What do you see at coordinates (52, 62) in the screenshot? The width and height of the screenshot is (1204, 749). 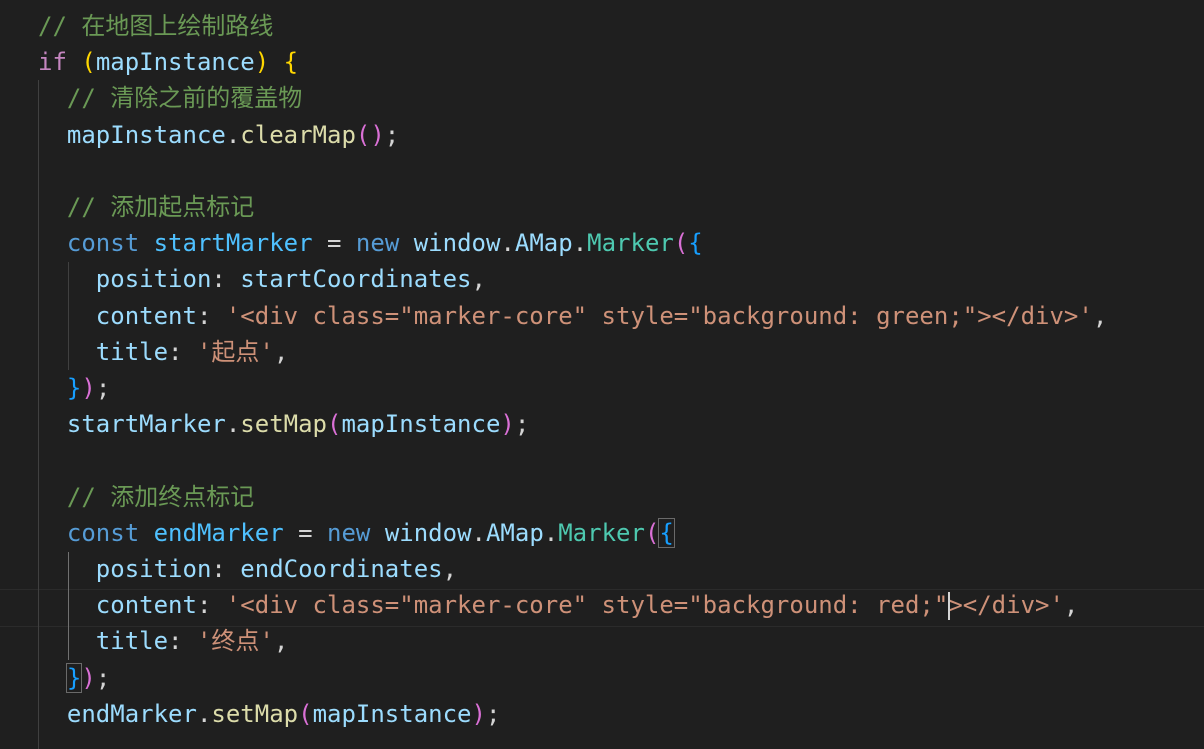 I see `code-token: if` at bounding box center [52, 62].